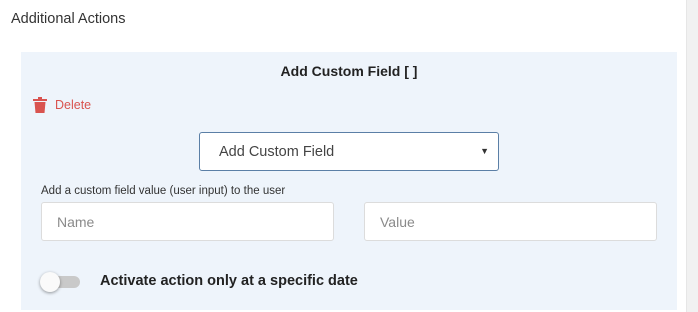 This screenshot has height=312, width=698. What do you see at coordinates (50, 282) in the screenshot?
I see `toggle-thumb` at bounding box center [50, 282].